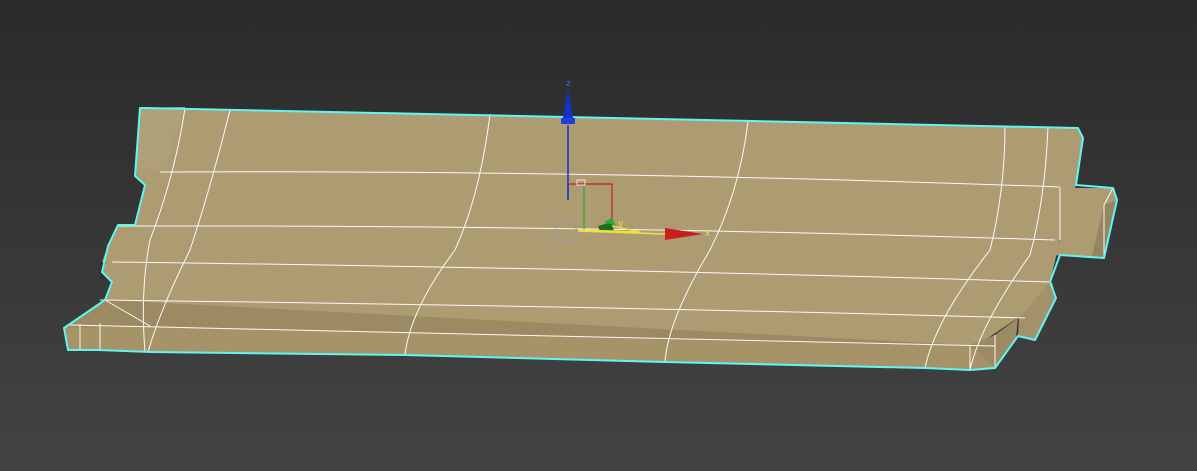  What do you see at coordinates (621, 224) in the screenshot?
I see `y-axis-label: y` at bounding box center [621, 224].